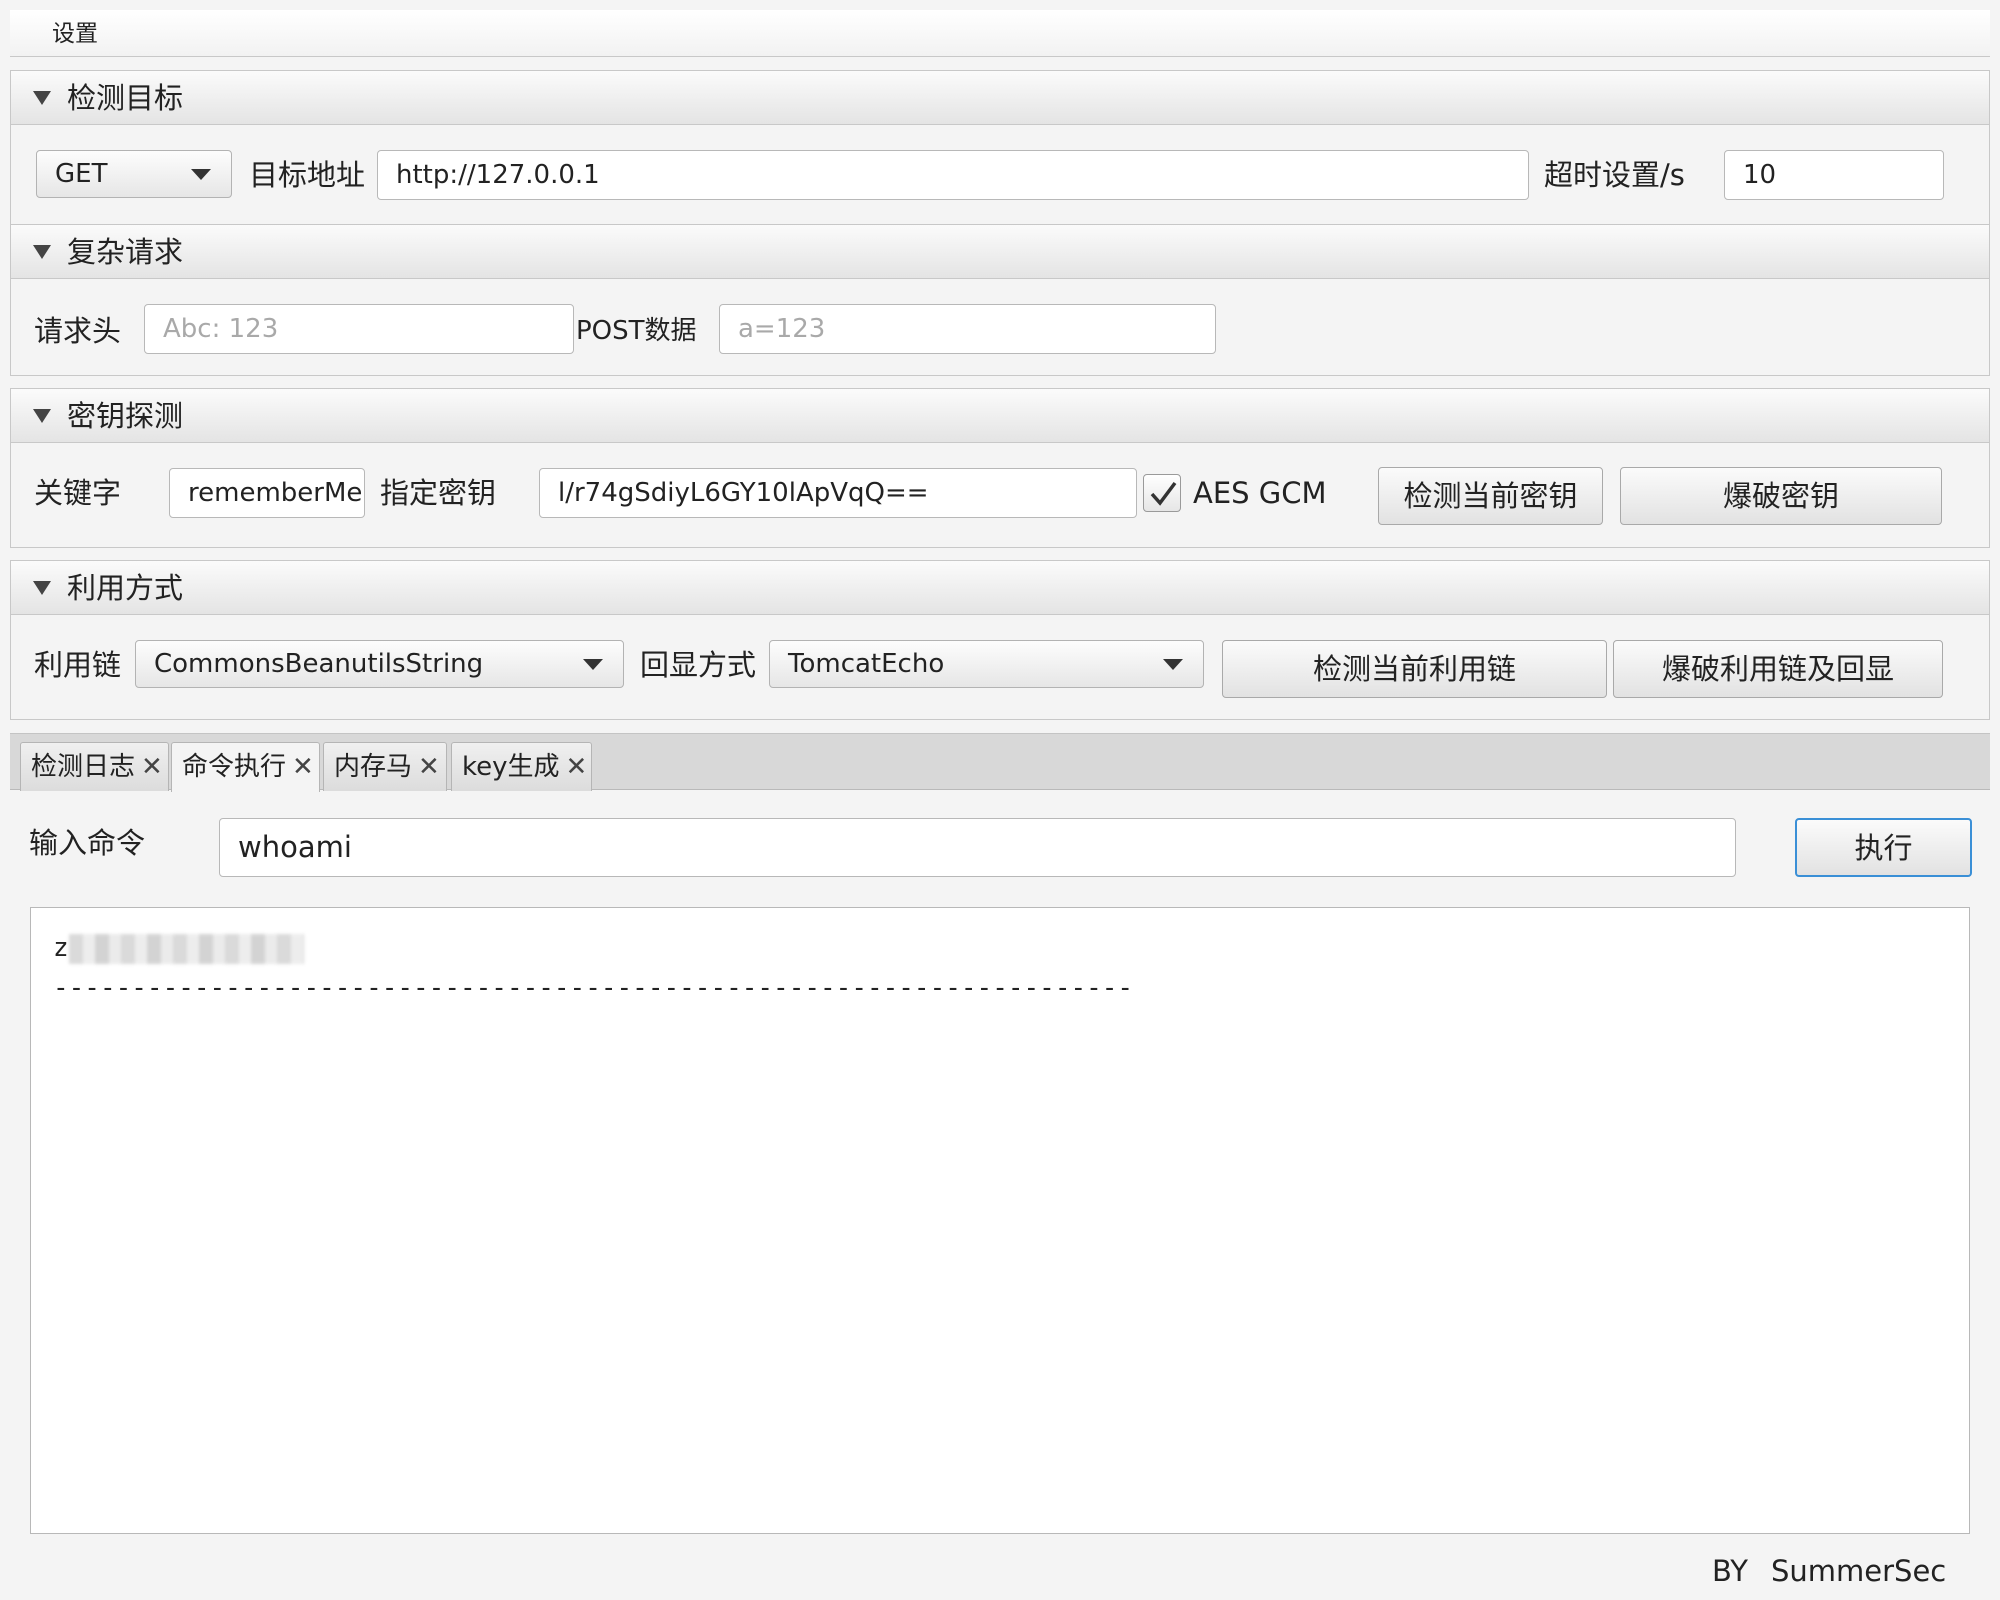  Describe the element at coordinates (1000, 588) in the screenshot. I see `section-exploit-header: 利用方式` at that location.